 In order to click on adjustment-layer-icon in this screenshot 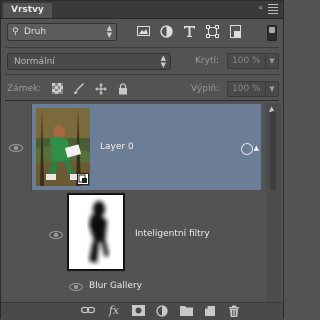, I will do `click(162, 311)`.